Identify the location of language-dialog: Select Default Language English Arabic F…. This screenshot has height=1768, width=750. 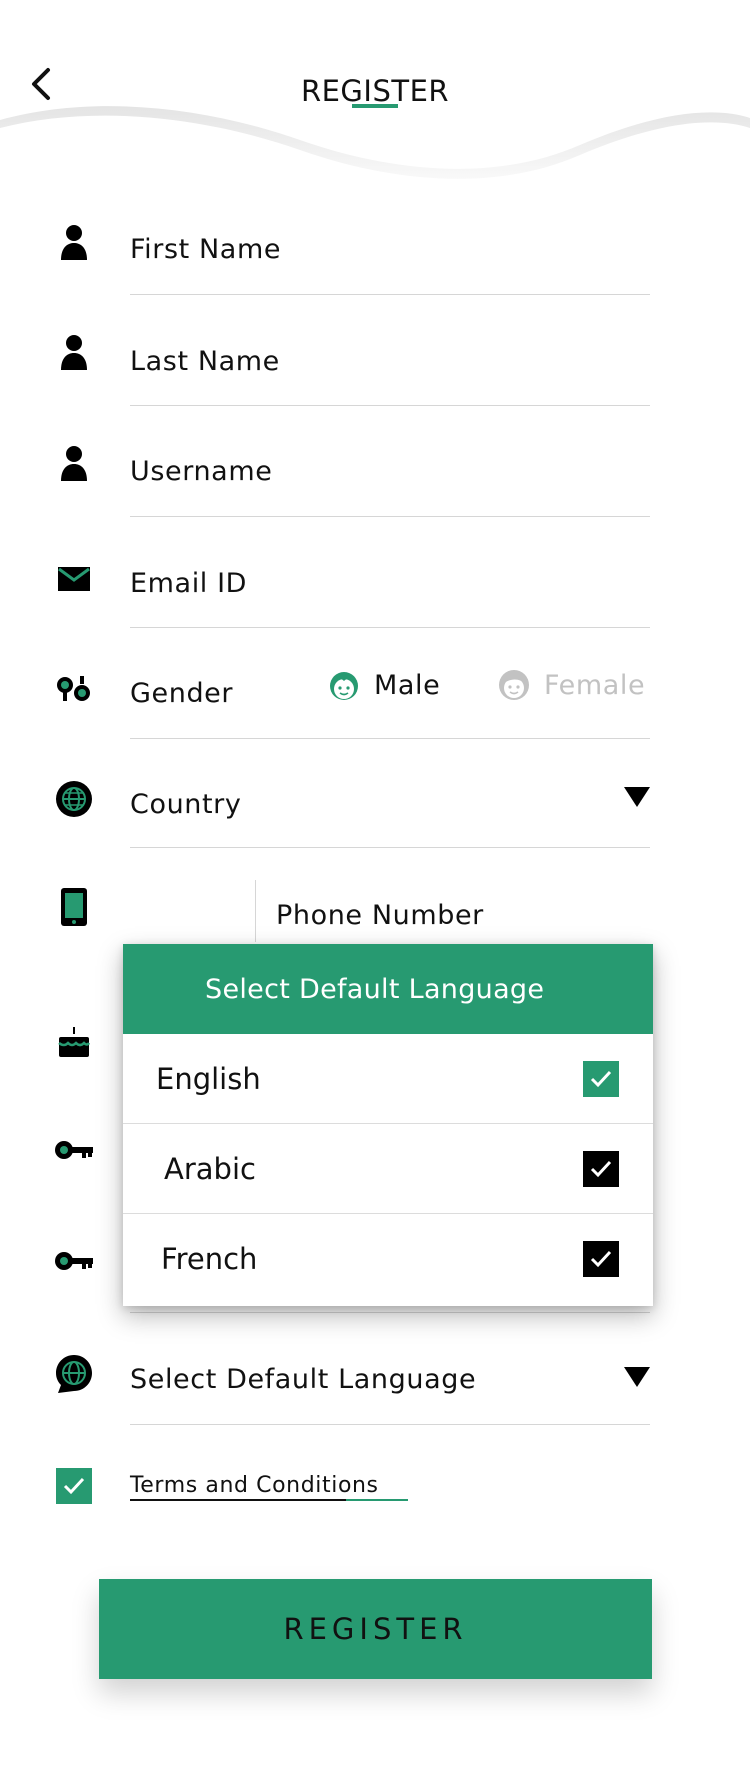
(388, 1125).